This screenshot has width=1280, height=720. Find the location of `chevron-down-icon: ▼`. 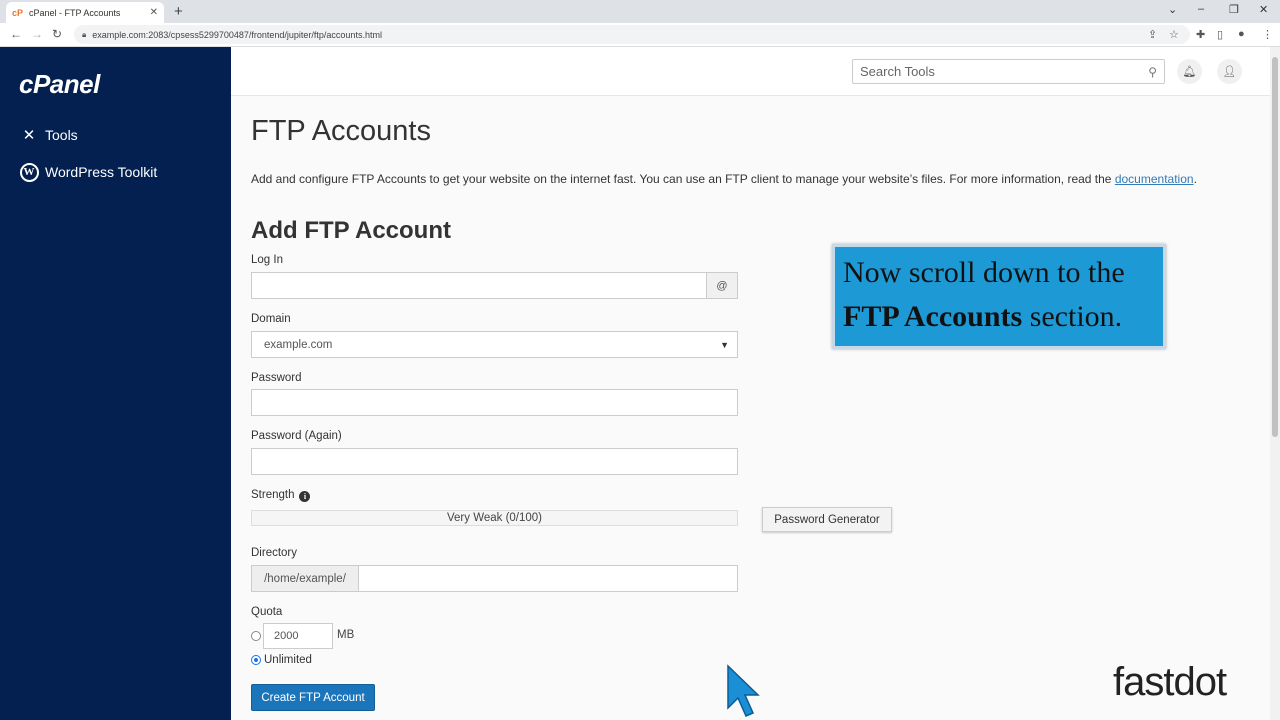

chevron-down-icon: ▼ is located at coordinates (724, 344).